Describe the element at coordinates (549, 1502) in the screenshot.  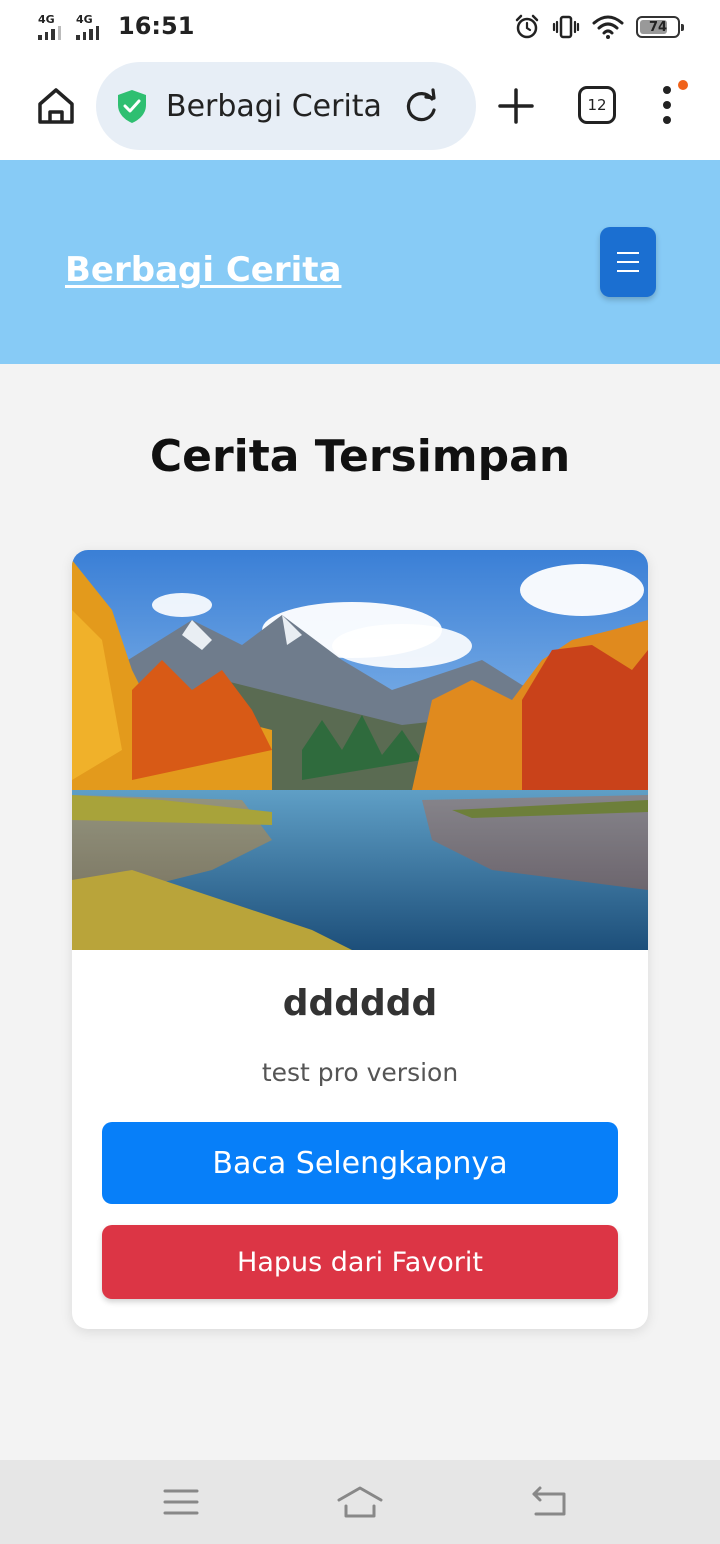
I see `back-icon` at that location.